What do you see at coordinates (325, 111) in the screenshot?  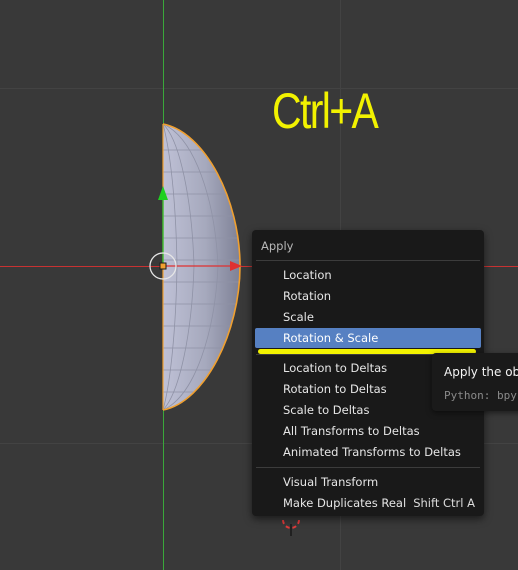 I see `shortcut-hint: Ctrl+A` at bounding box center [325, 111].